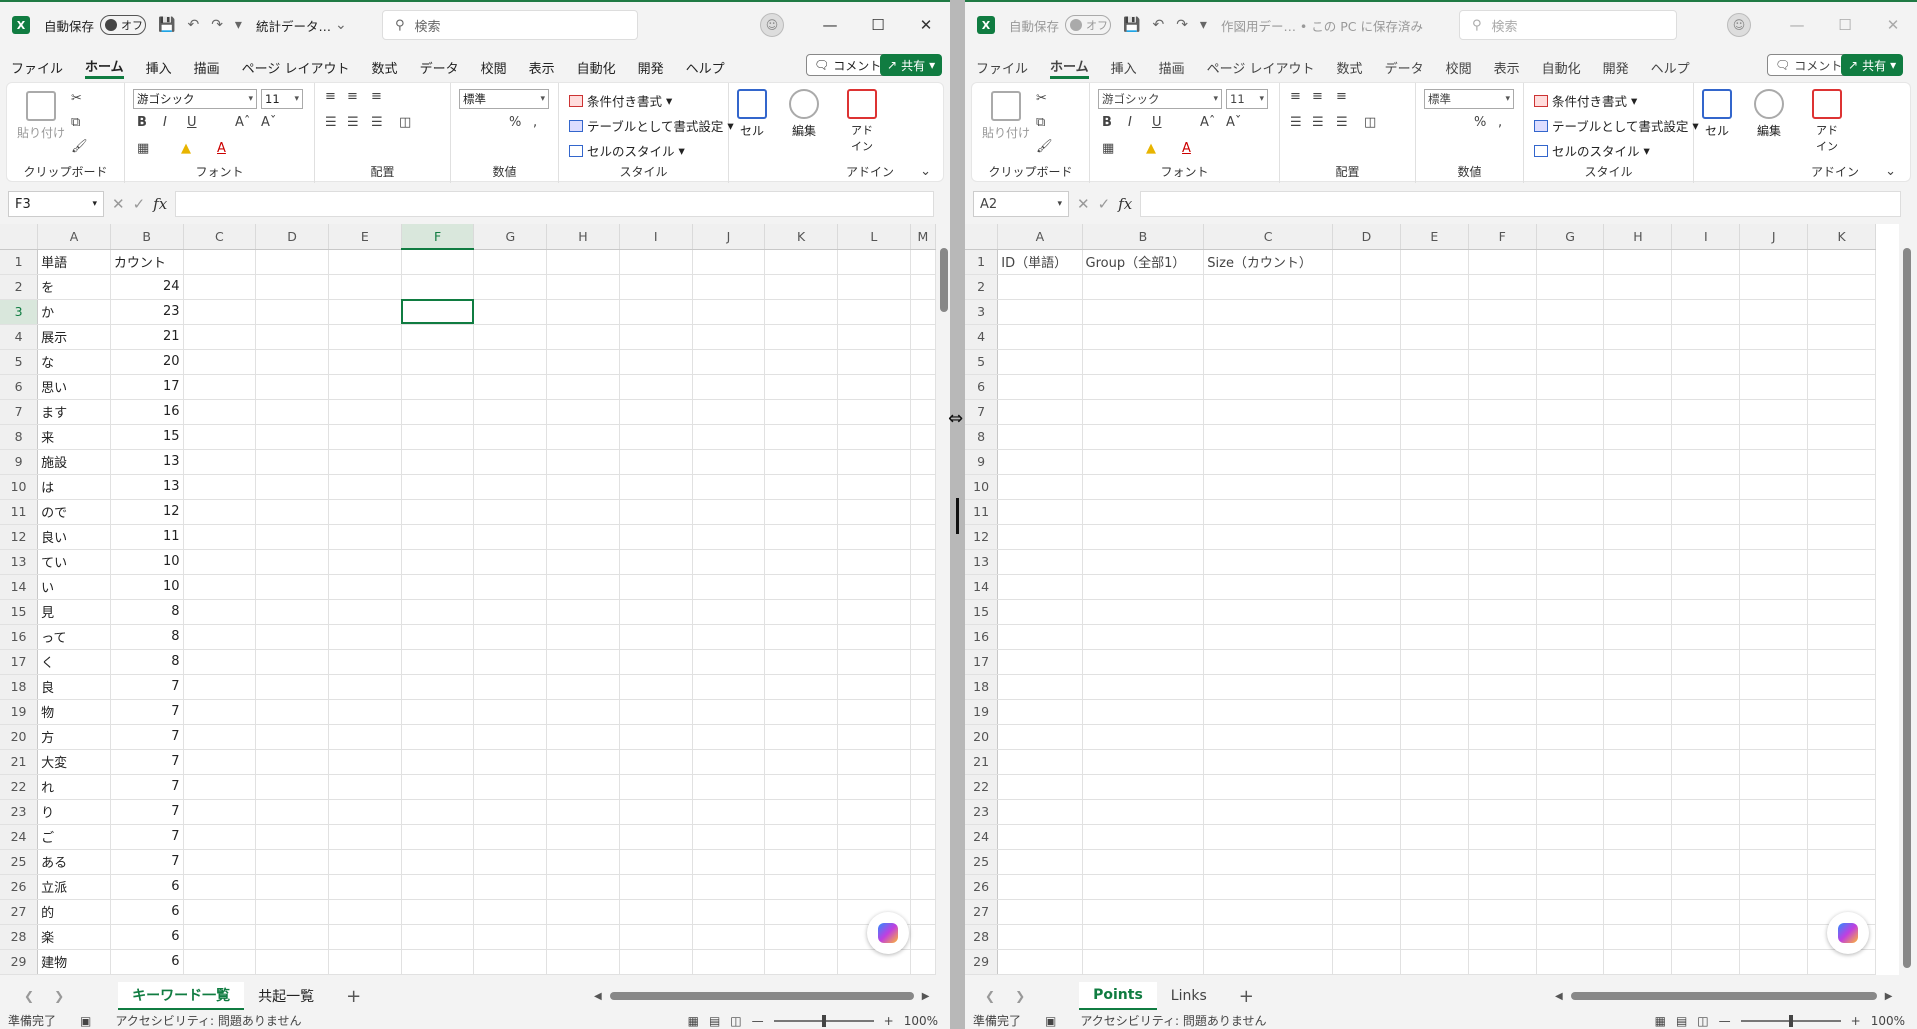  What do you see at coordinates (19, 687) in the screenshot?
I see `row-header: 18` at bounding box center [19, 687].